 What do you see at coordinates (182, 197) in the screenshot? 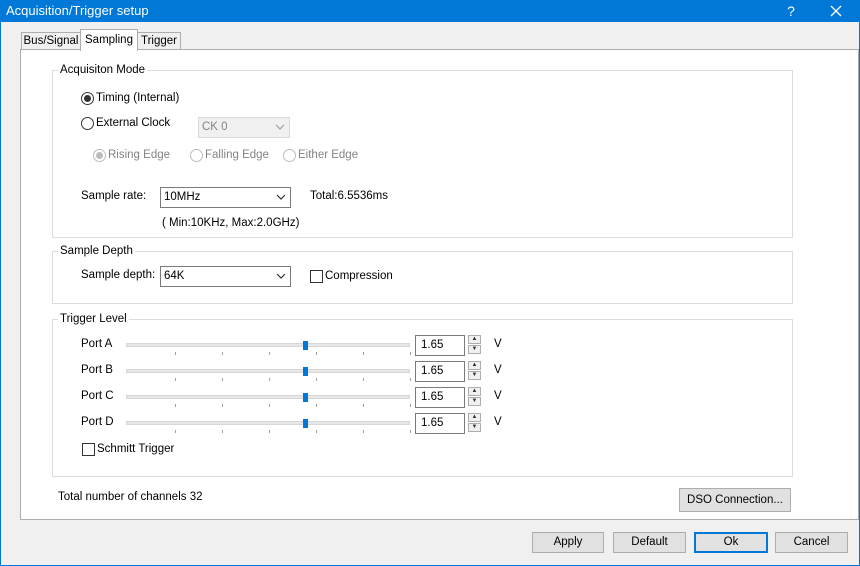
I see `sample-rate-value: 10MHz` at bounding box center [182, 197].